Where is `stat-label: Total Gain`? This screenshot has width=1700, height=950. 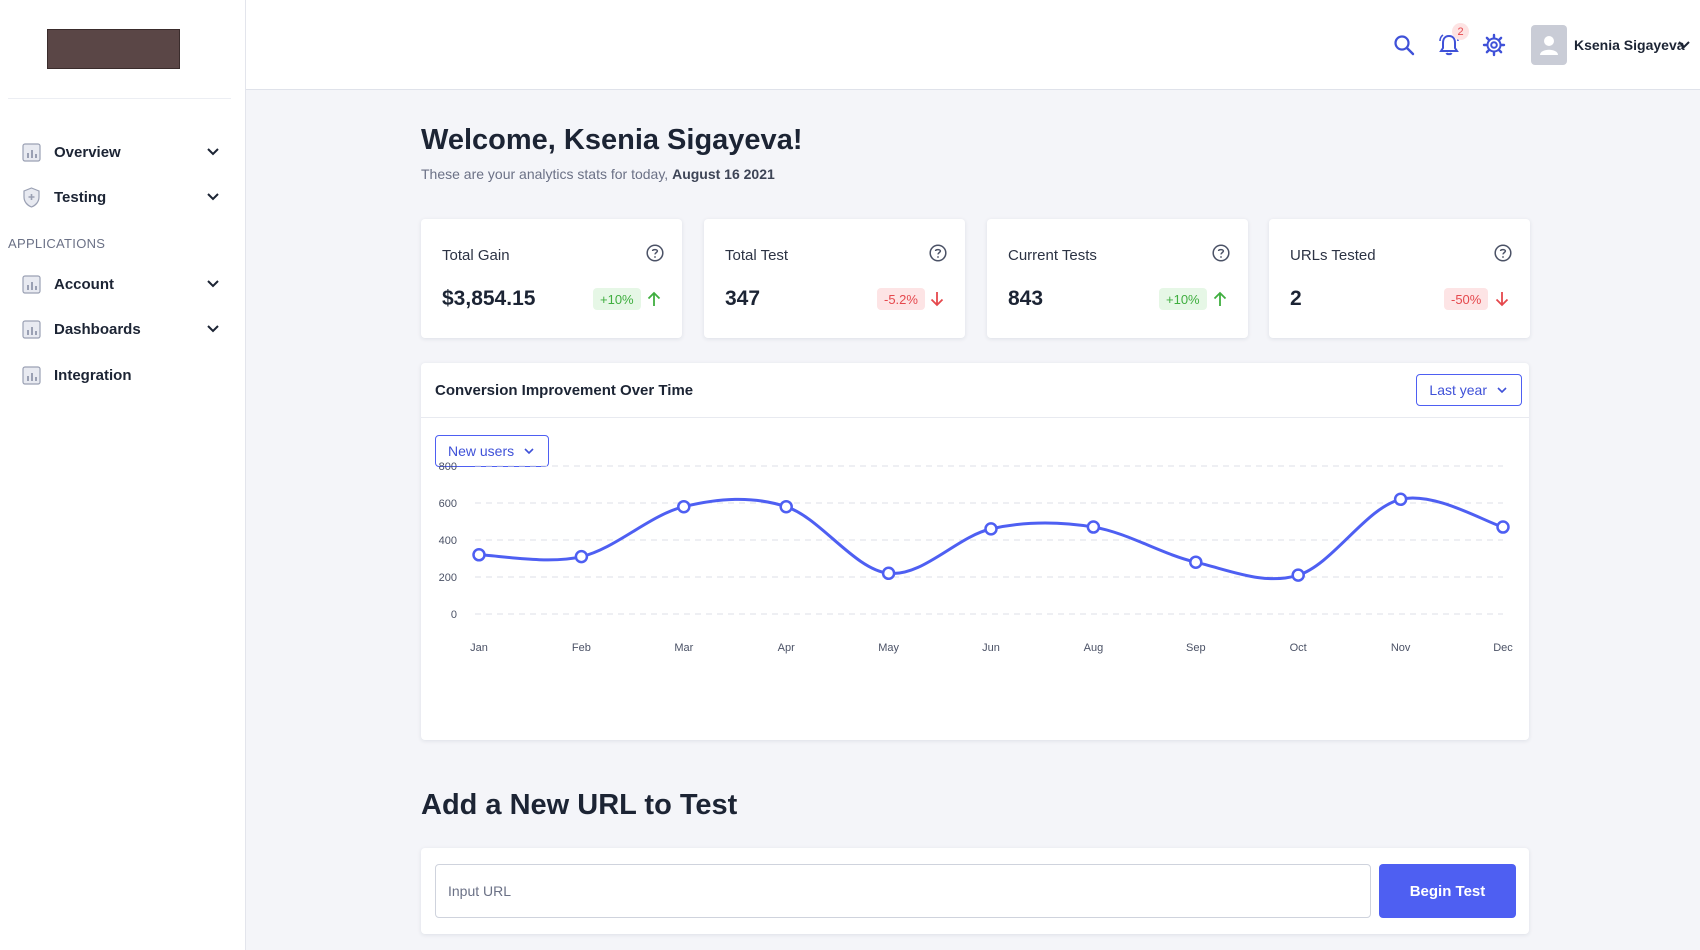
stat-label: Total Gain is located at coordinates (476, 255).